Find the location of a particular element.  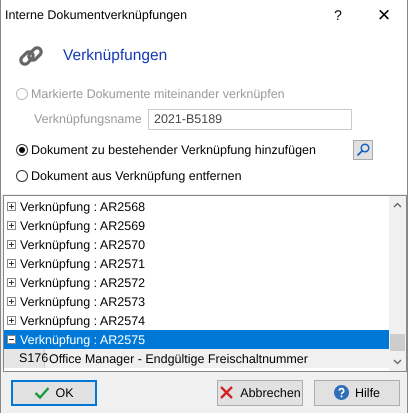

collapse-icon is located at coordinates (11, 339).